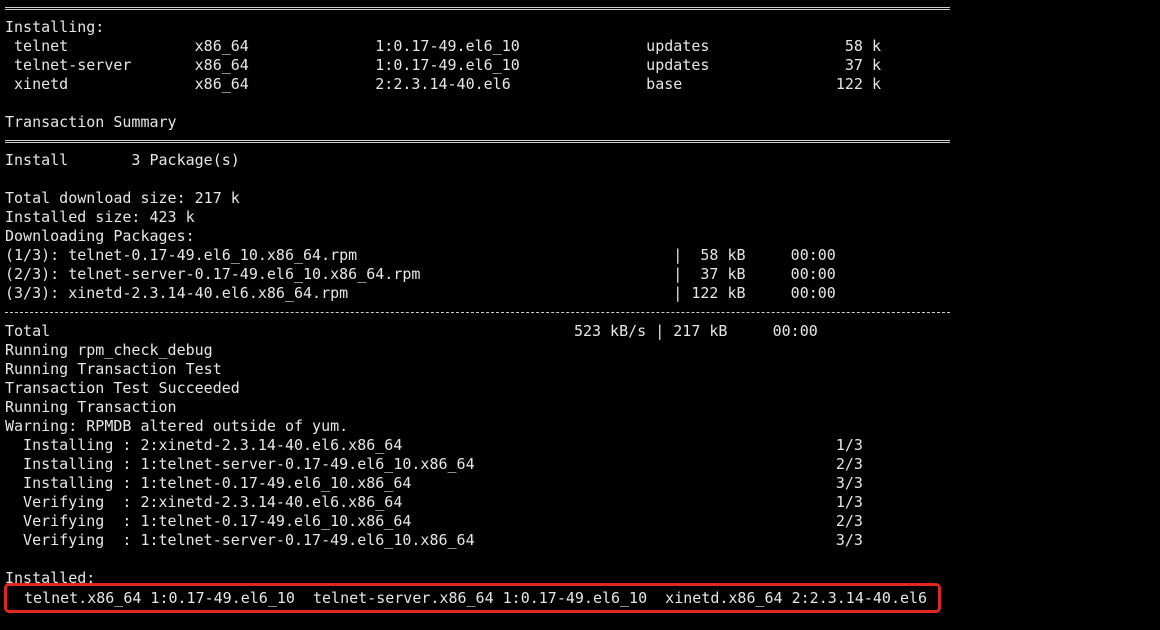 Image resolution: width=1160 pixels, height=630 pixels. What do you see at coordinates (100, 217) in the screenshot?
I see `installed-size: Installed size: 423 k` at bounding box center [100, 217].